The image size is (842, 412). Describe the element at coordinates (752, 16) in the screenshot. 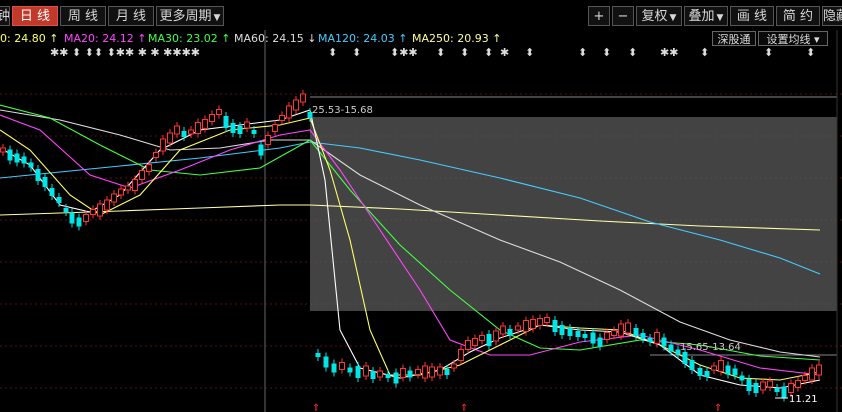

I see `draw-line-button: 画 线` at that location.